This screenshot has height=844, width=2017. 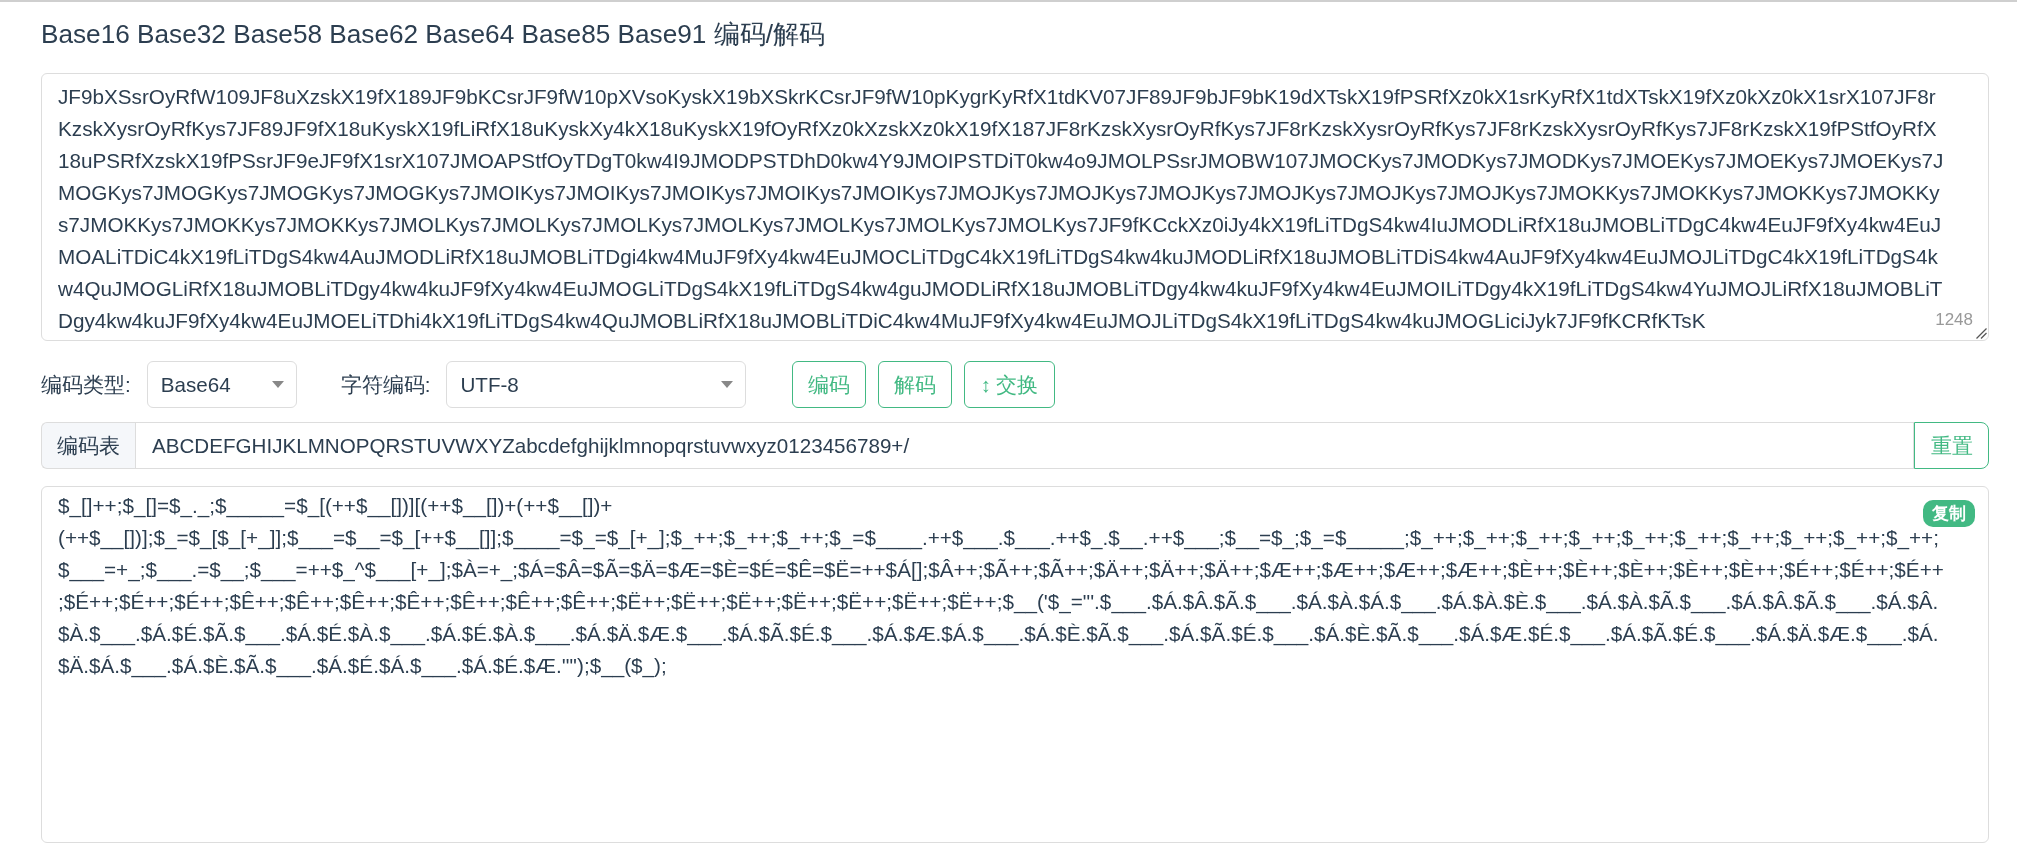 What do you see at coordinates (86, 384) in the screenshot?
I see `field-label: 编码类型:` at bounding box center [86, 384].